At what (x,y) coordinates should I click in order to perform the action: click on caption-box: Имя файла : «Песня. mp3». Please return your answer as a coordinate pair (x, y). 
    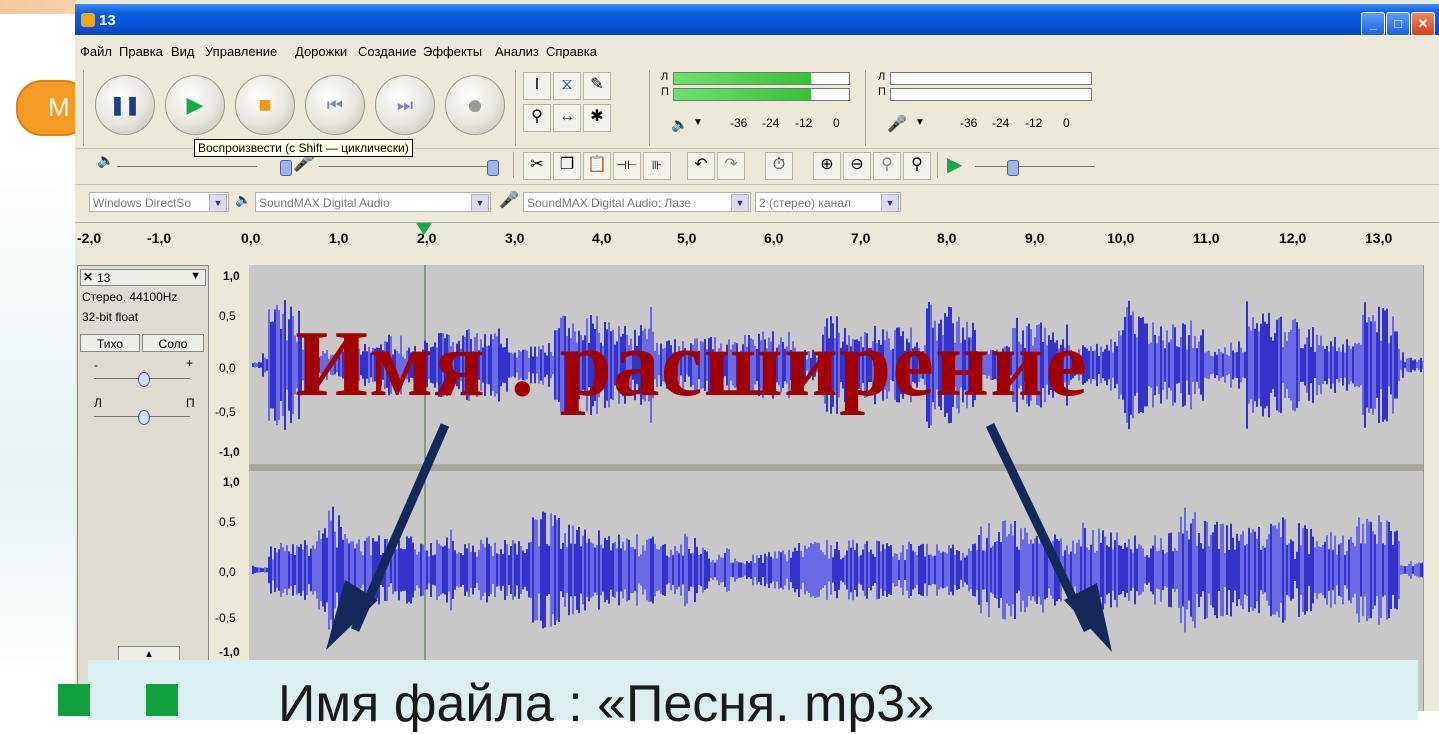
    Looking at the image, I should click on (738, 696).